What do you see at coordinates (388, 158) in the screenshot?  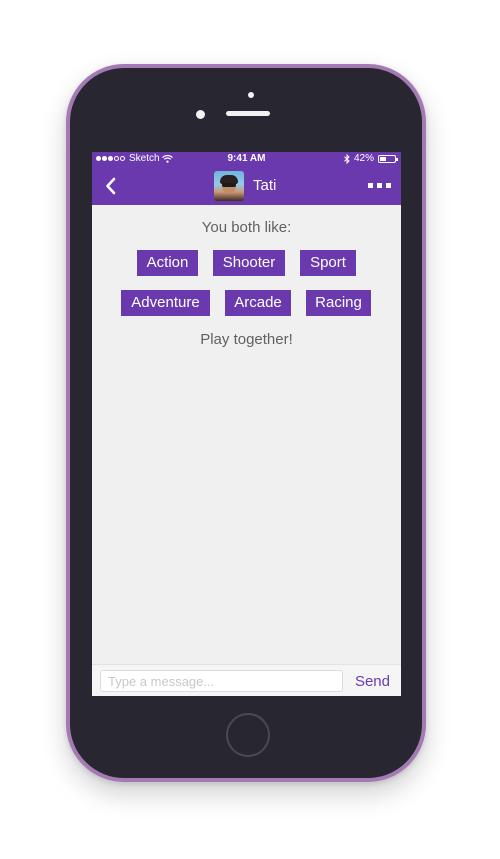 I see `battery-icon` at bounding box center [388, 158].